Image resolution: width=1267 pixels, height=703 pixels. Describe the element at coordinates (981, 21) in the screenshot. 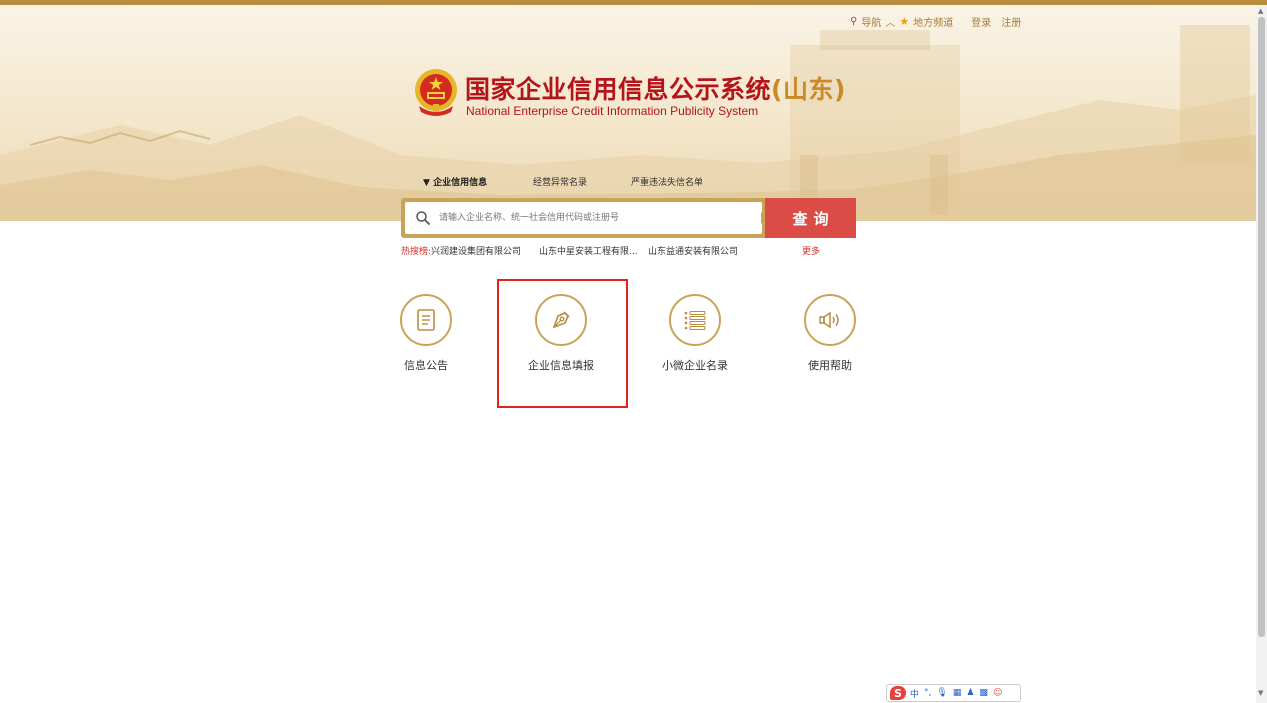

I see `login-link: 登录` at that location.